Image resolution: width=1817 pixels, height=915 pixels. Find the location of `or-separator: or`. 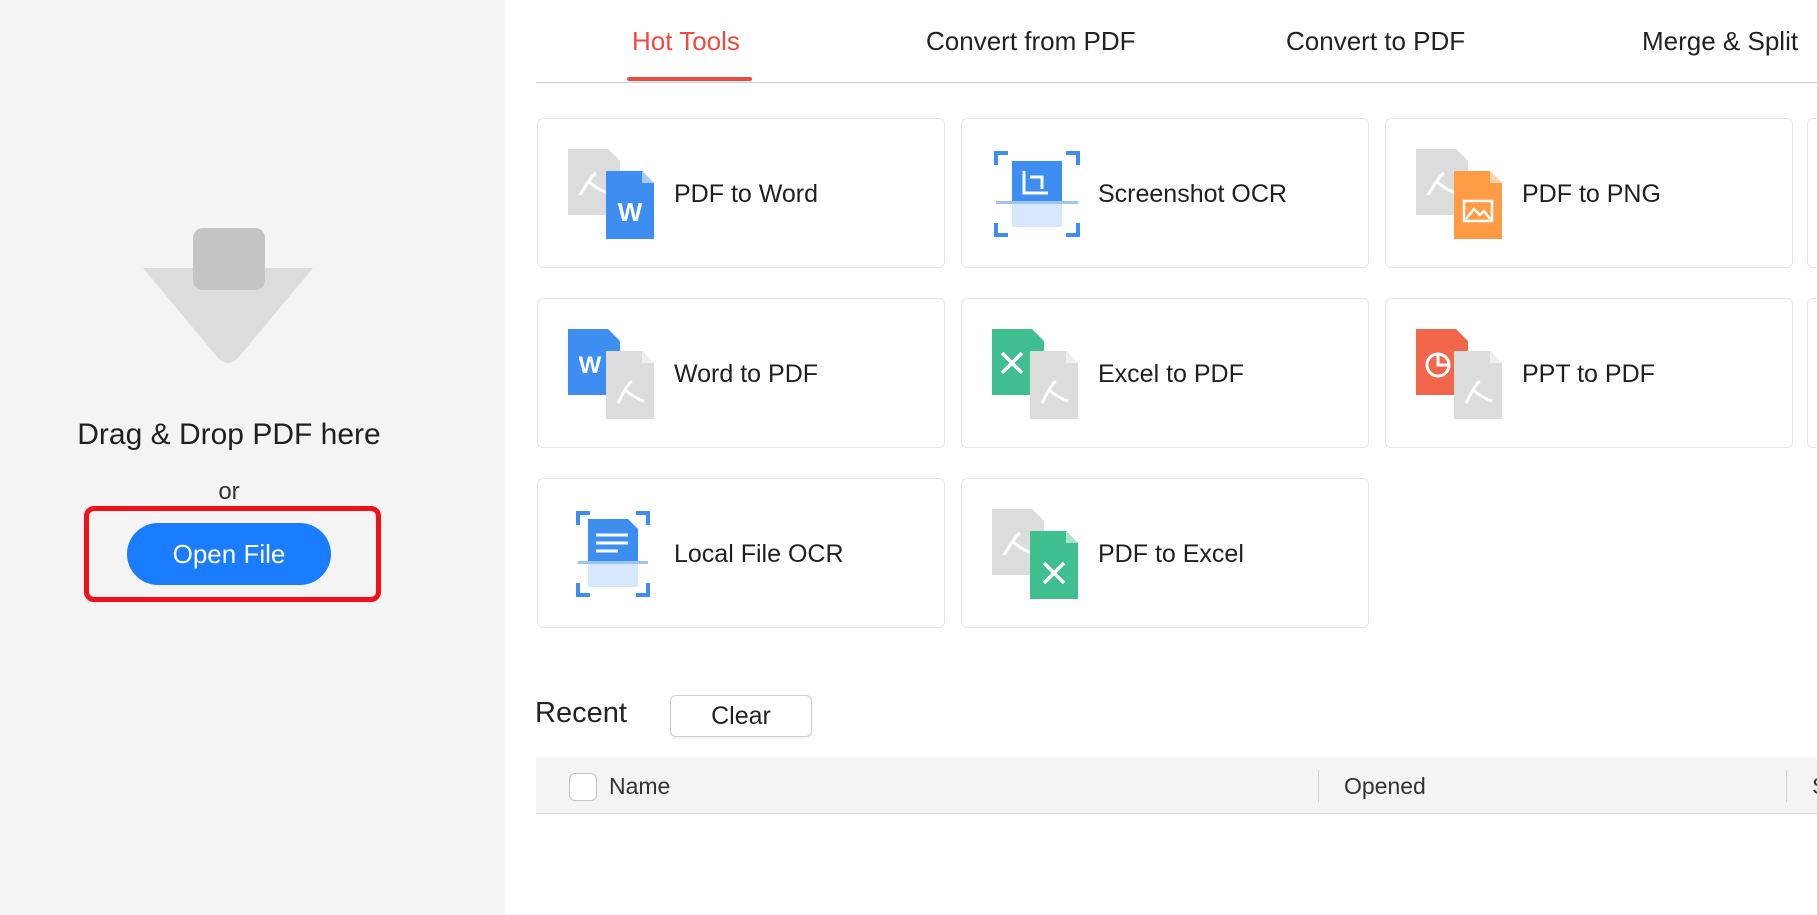

or-separator: or is located at coordinates (229, 491).